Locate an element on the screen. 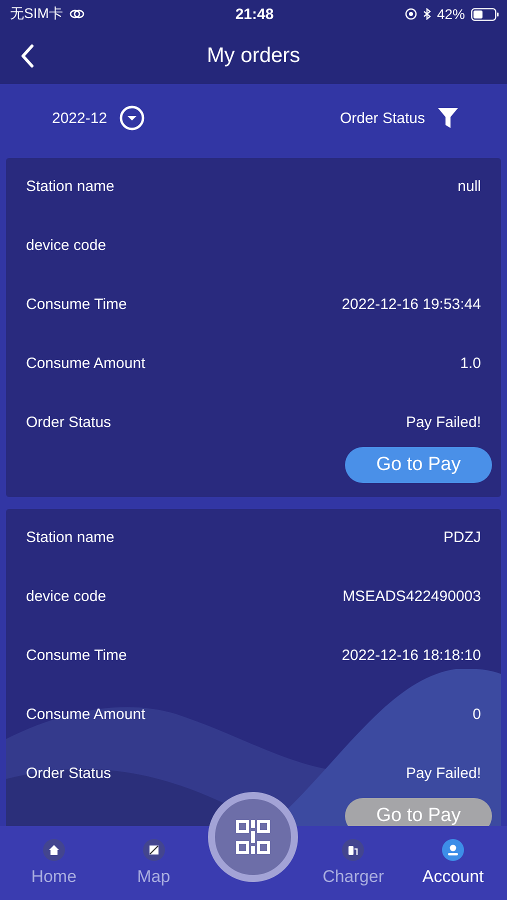 Image resolution: width=507 pixels, height=900 pixels. battery-icon is located at coordinates (485, 14).